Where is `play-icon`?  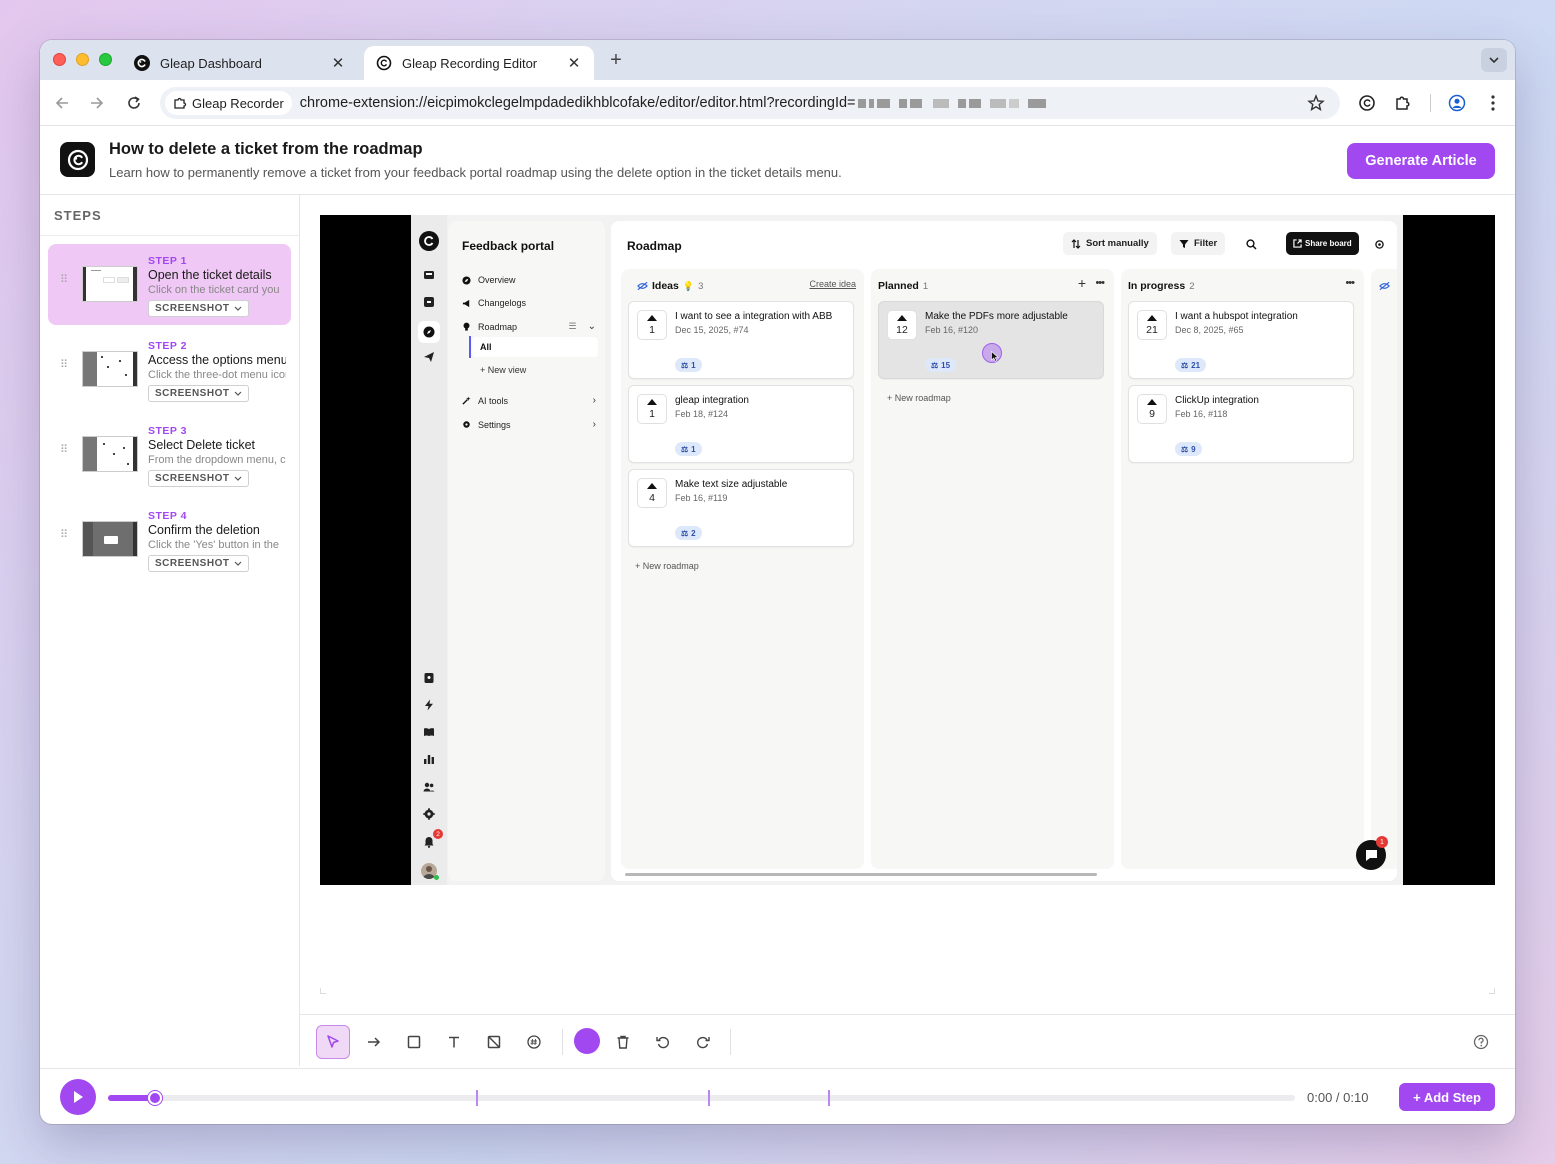
play-icon is located at coordinates (78, 1097).